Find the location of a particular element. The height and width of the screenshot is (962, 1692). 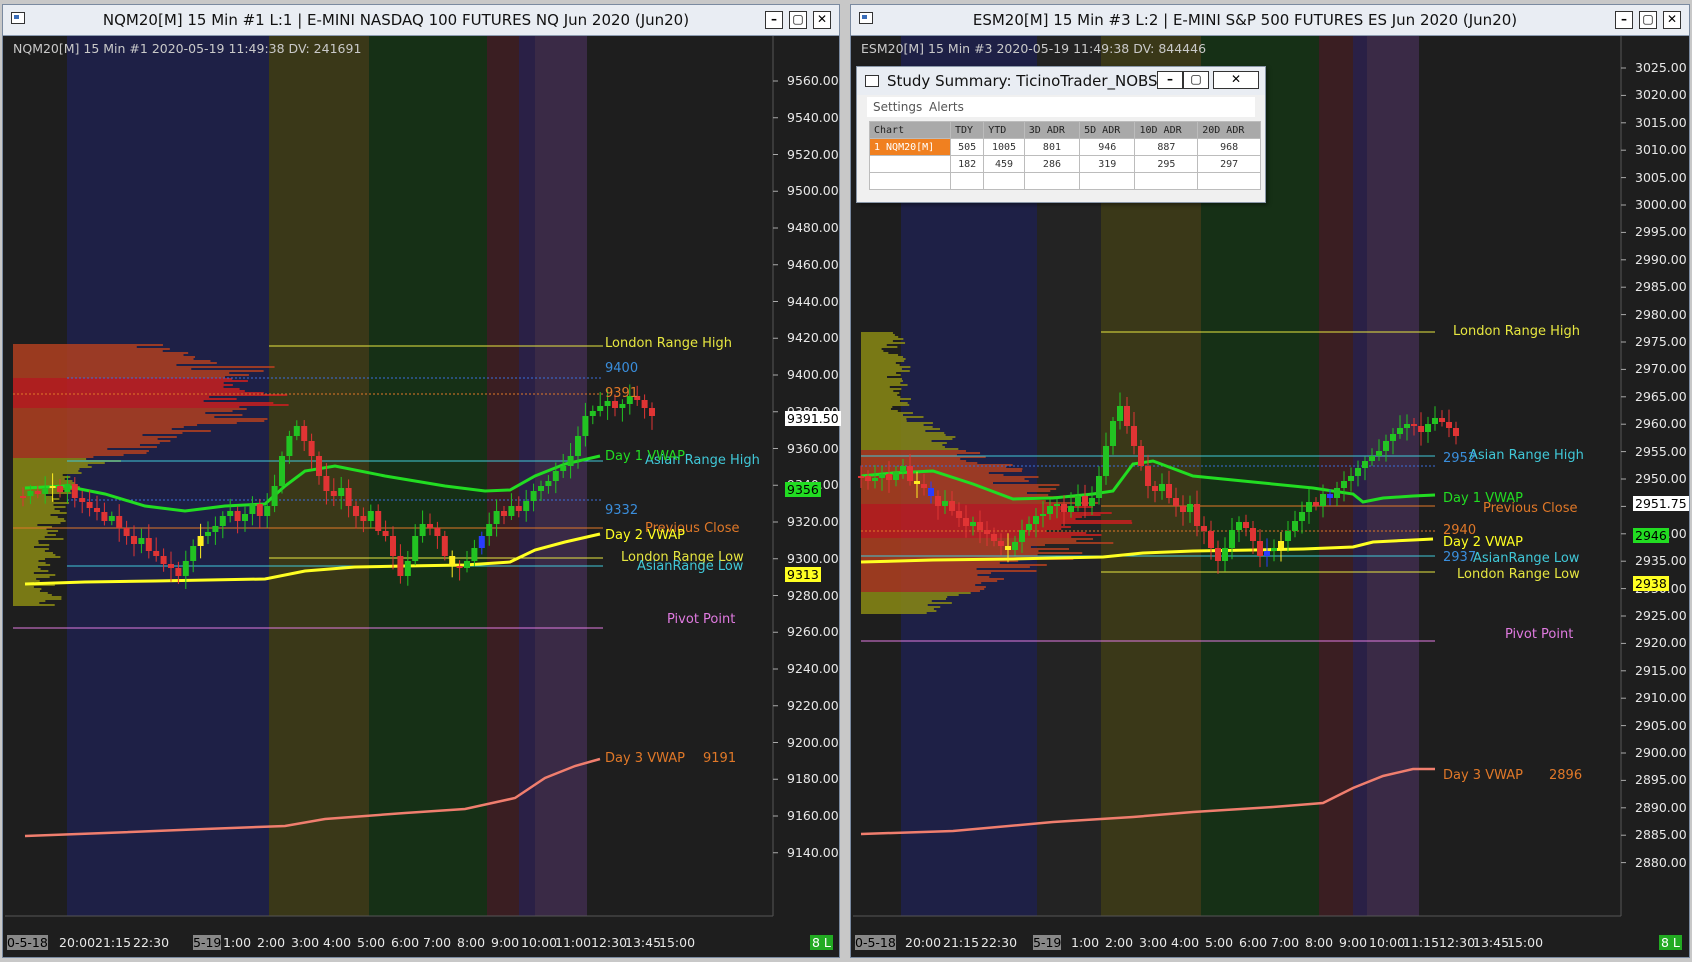

table-cell: 887 is located at coordinates (1166, 147).